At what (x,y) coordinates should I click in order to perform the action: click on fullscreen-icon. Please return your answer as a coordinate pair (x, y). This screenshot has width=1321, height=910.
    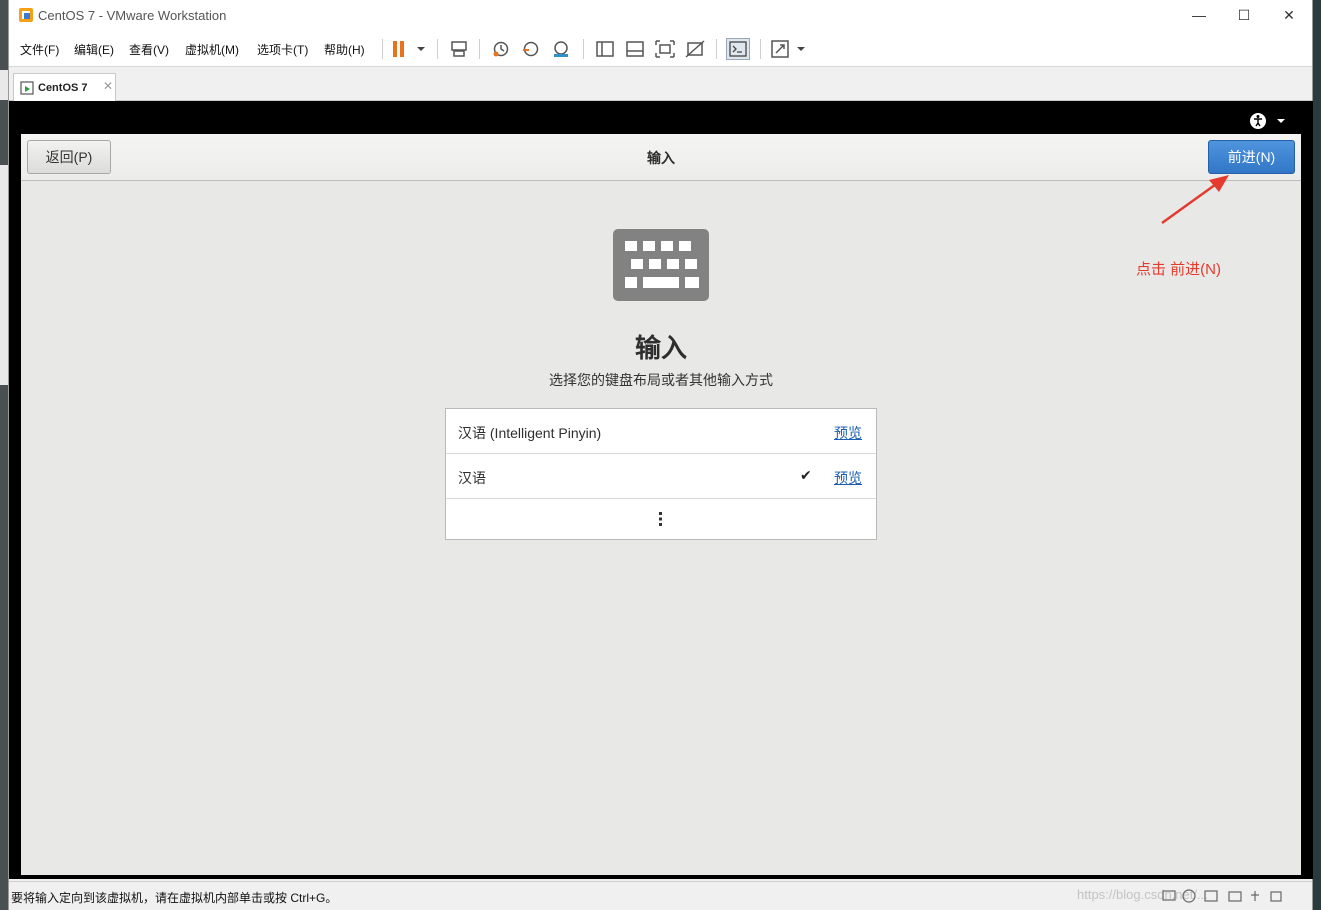
    Looking at the image, I should click on (665, 49).